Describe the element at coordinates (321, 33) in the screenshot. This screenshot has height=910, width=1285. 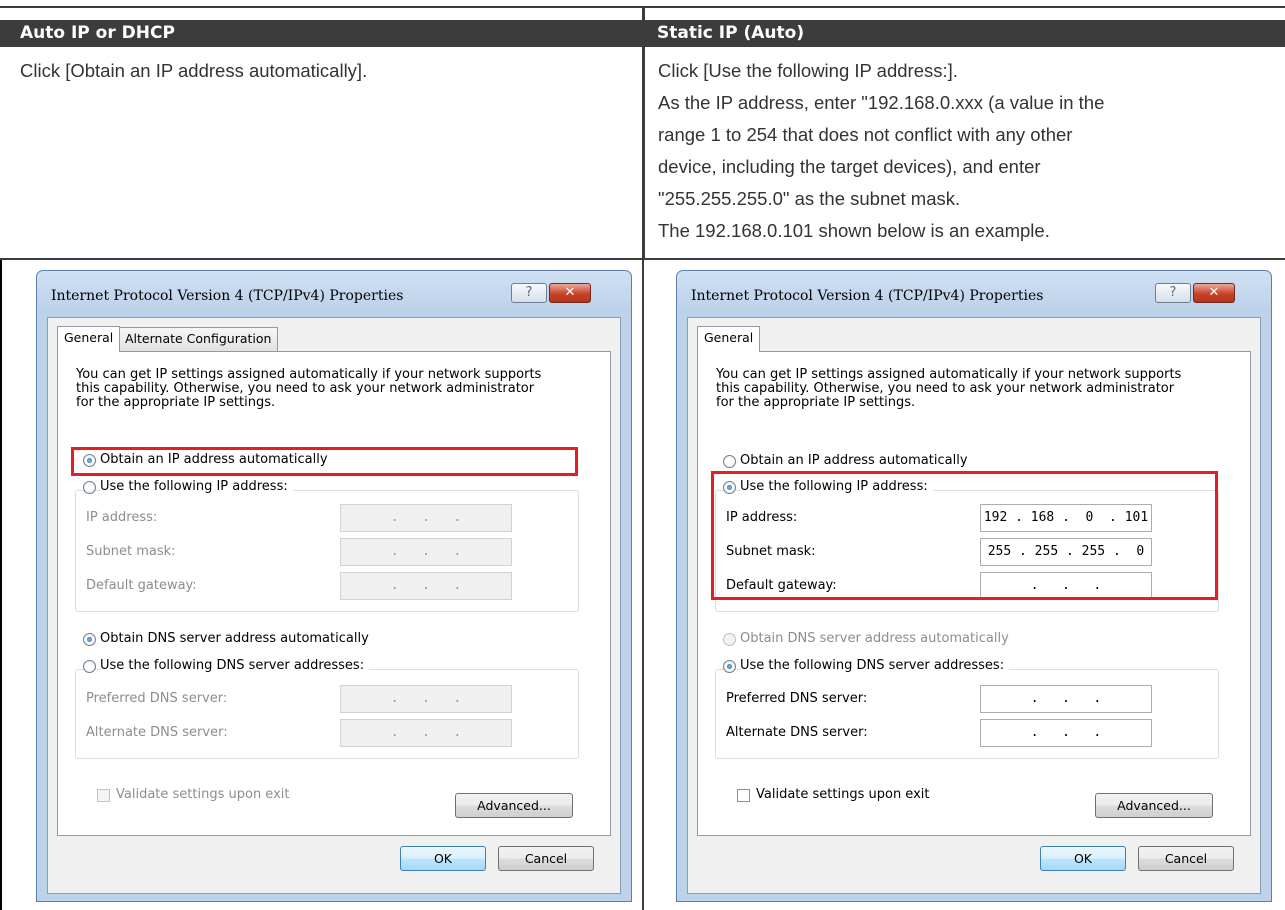
I see `column-header-auto-ip: Auto IP or DHCP` at that location.